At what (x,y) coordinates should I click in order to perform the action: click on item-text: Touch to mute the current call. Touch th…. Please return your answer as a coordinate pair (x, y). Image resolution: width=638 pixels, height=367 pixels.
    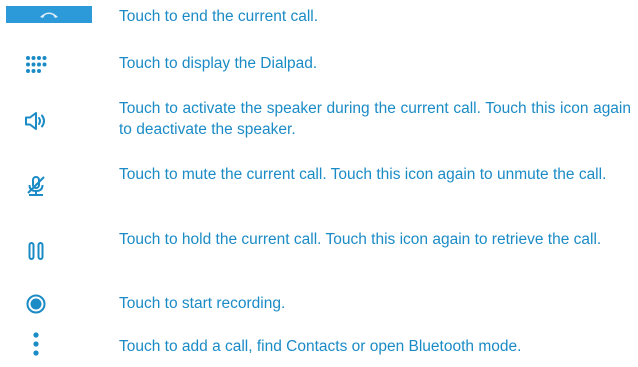
    Looking at the image, I should click on (363, 174).